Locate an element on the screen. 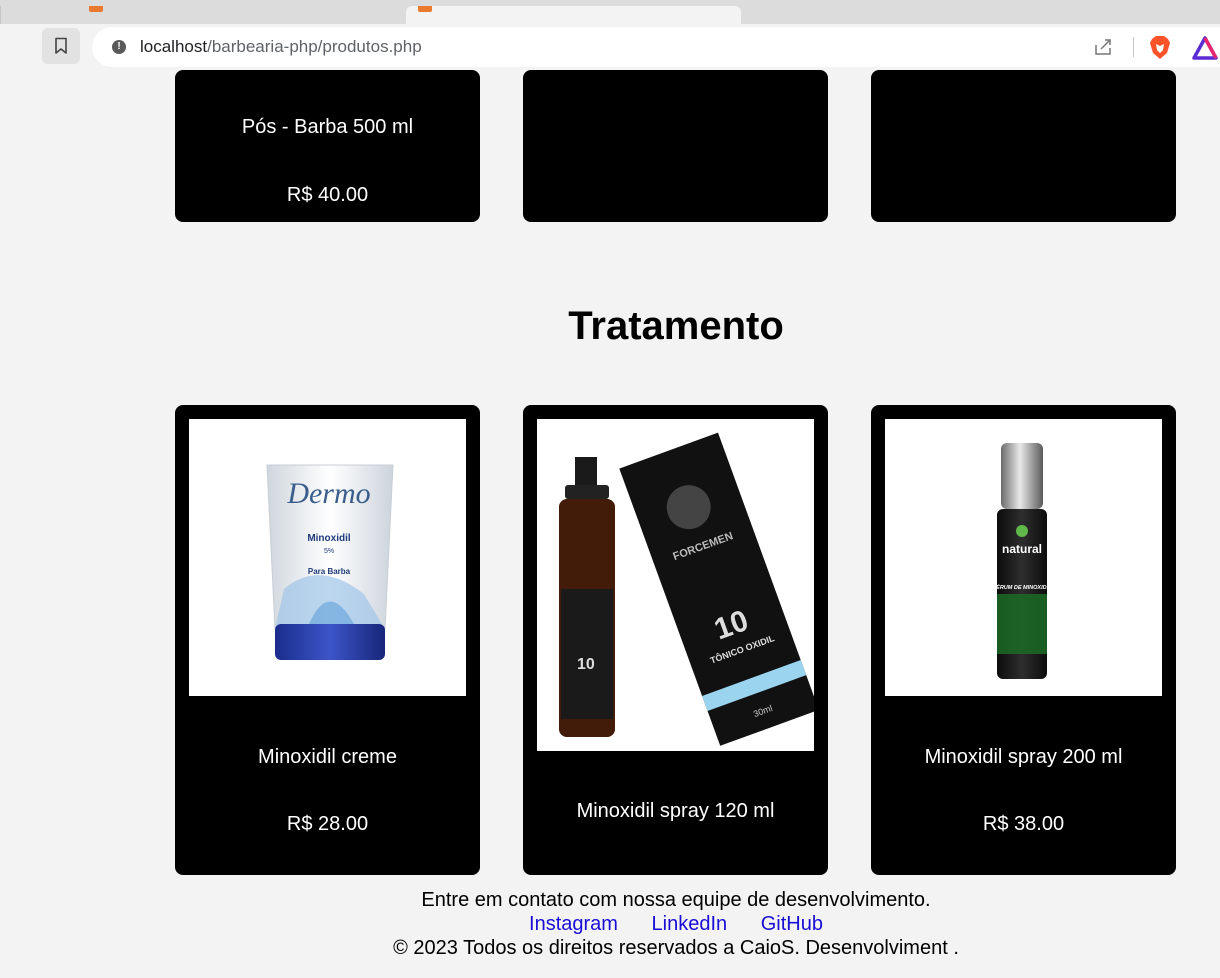  tab-strip is located at coordinates (610, 12).